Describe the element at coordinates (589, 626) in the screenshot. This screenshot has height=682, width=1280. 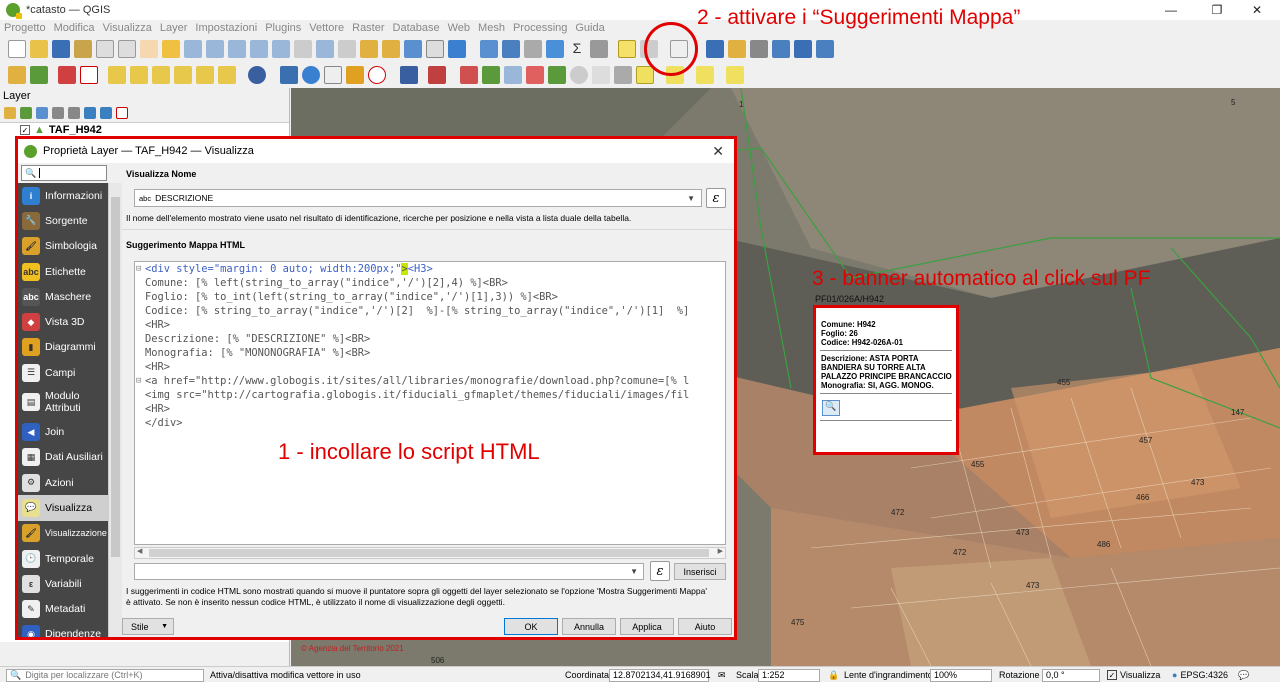
I see `cancel-button: Annulla` at that location.